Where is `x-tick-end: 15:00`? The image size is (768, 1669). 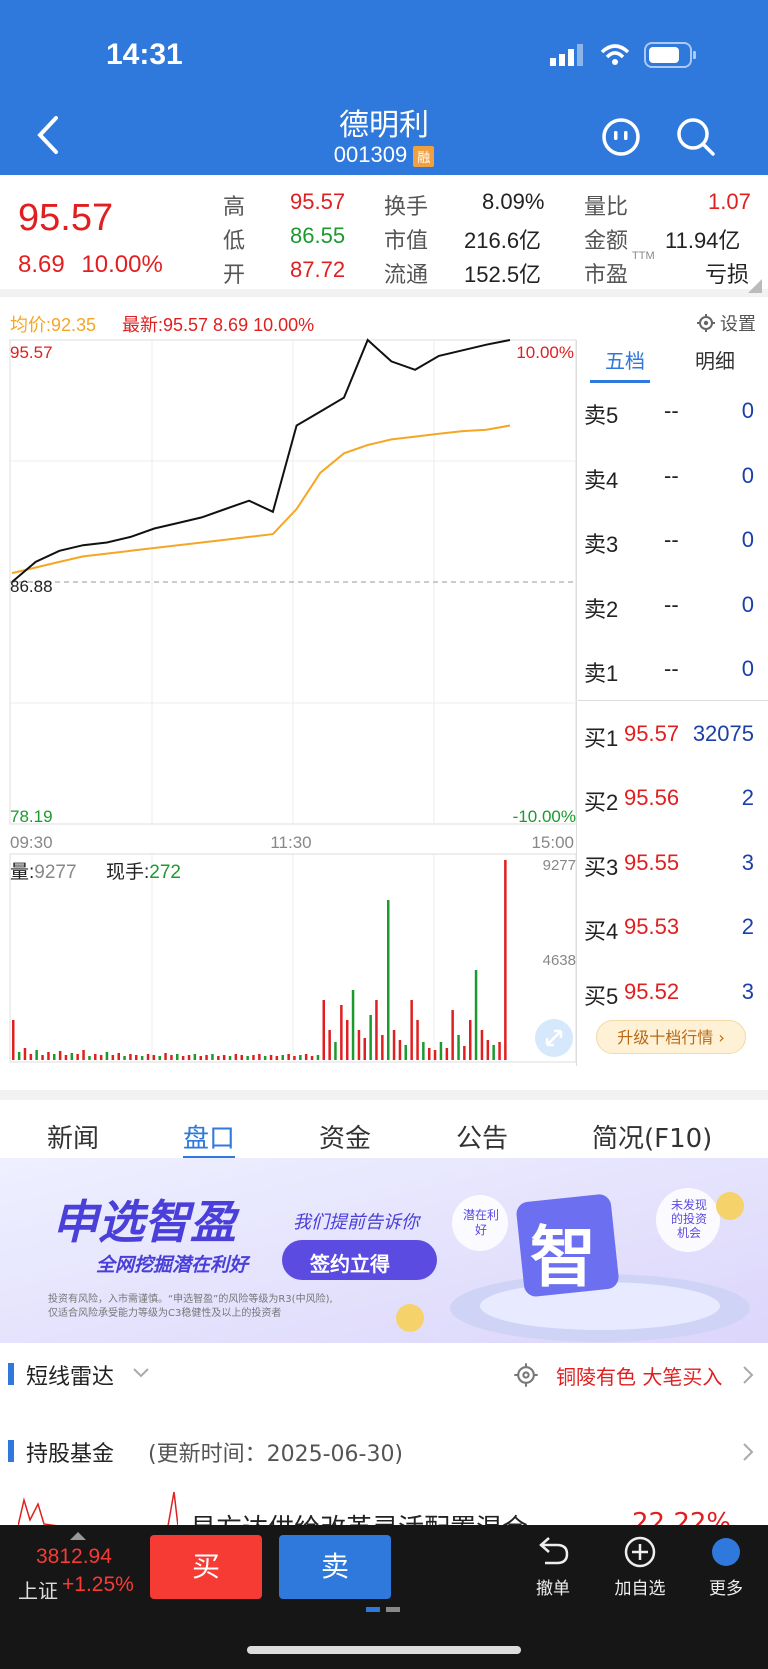 x-tick-end: 15:00 is located at coordinates (552, 842).